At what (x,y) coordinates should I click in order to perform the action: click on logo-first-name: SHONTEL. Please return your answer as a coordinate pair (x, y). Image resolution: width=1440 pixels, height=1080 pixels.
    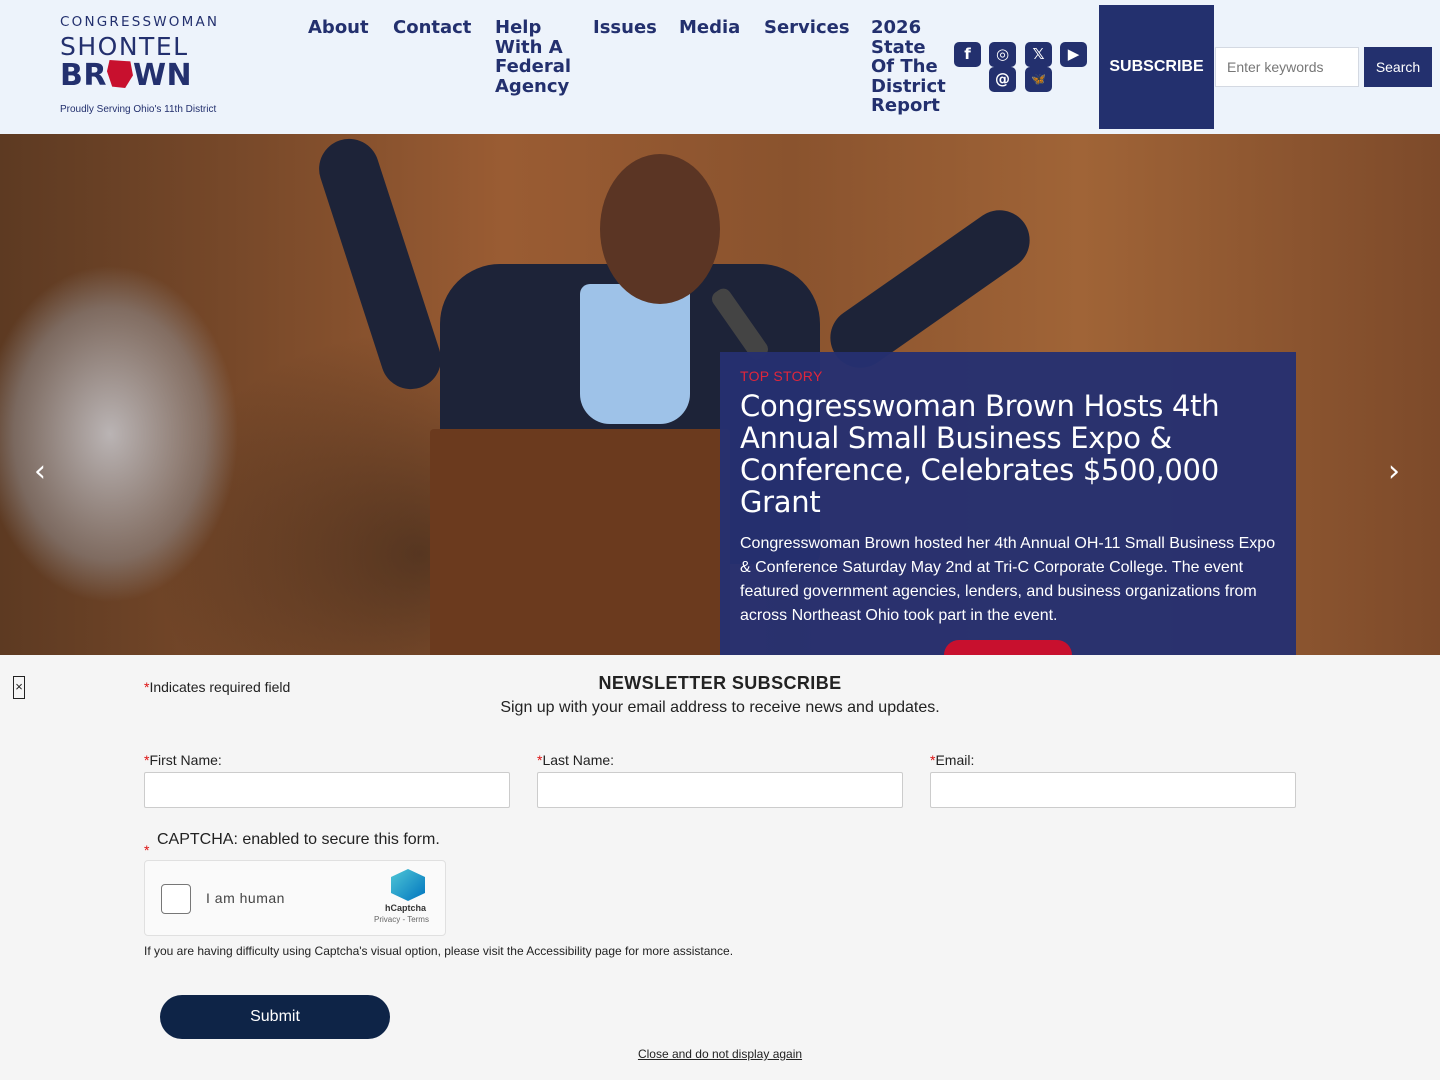
    Looking at the image, I should click on (124, 46).